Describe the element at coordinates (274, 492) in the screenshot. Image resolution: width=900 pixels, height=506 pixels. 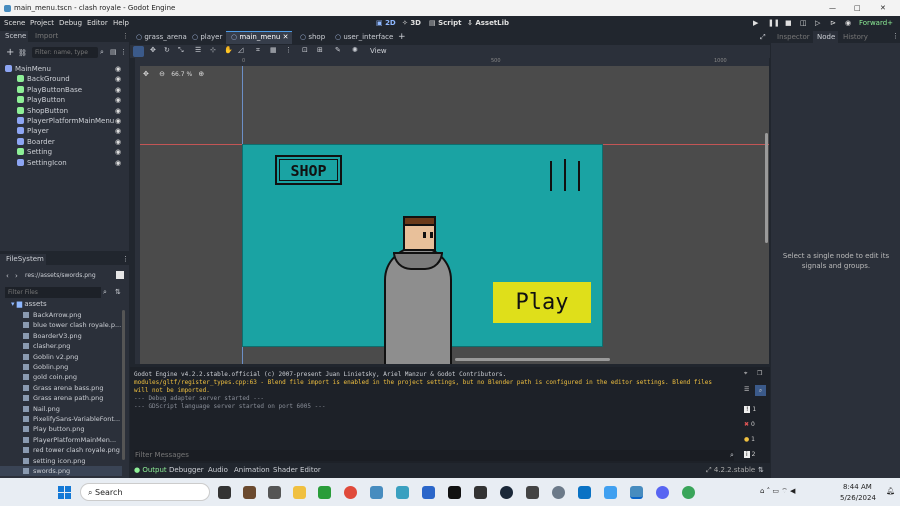
I see `app-icon` at that location.